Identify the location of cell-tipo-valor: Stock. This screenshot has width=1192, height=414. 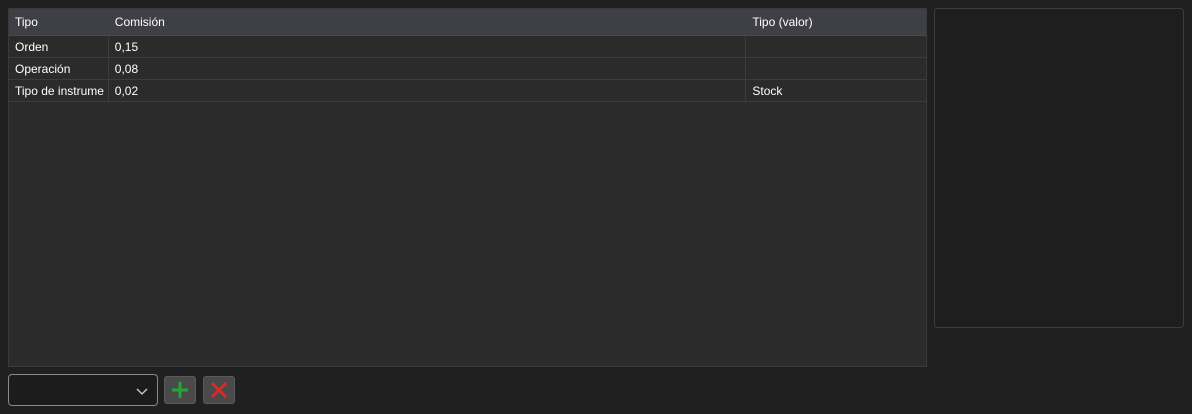
(836, 90).